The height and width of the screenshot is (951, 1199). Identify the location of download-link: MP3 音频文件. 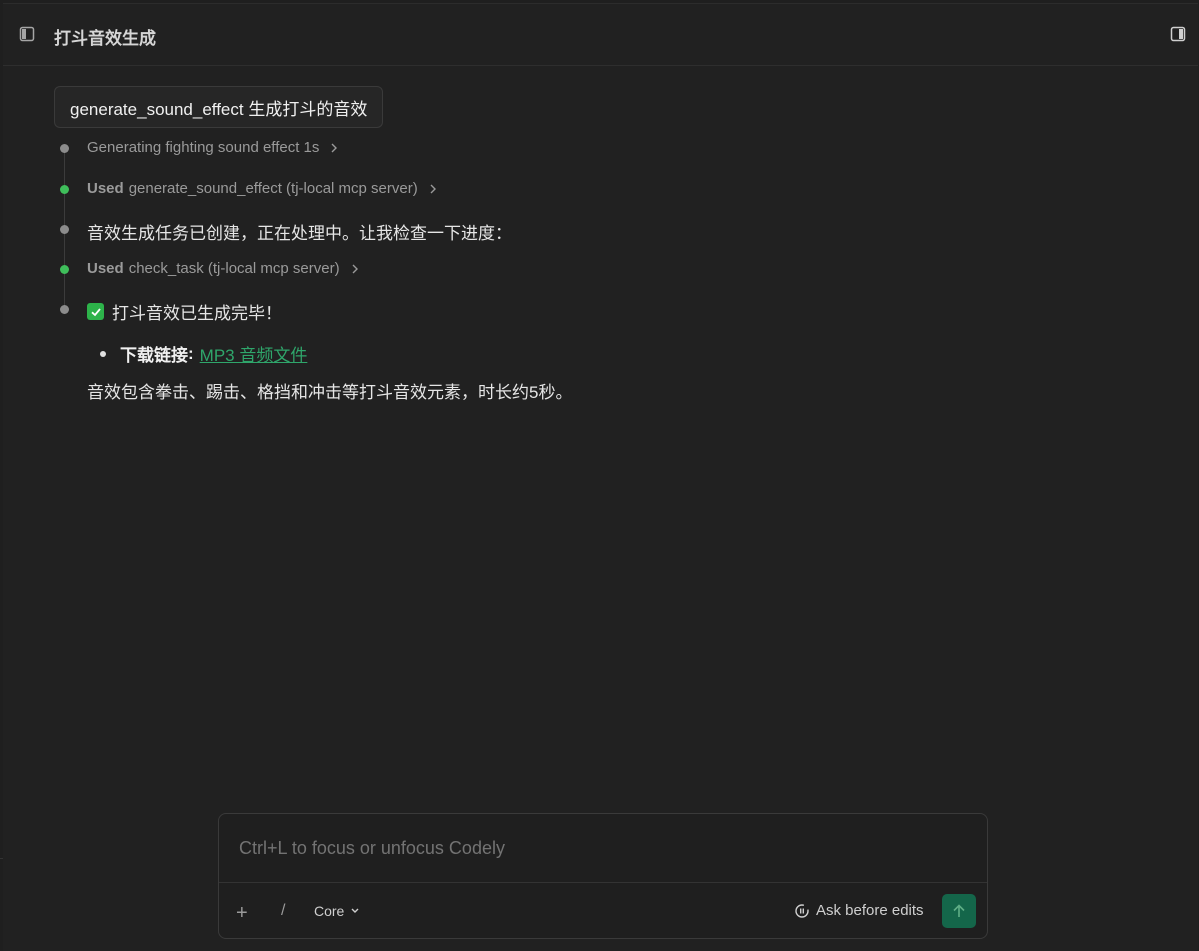
(254, 353).